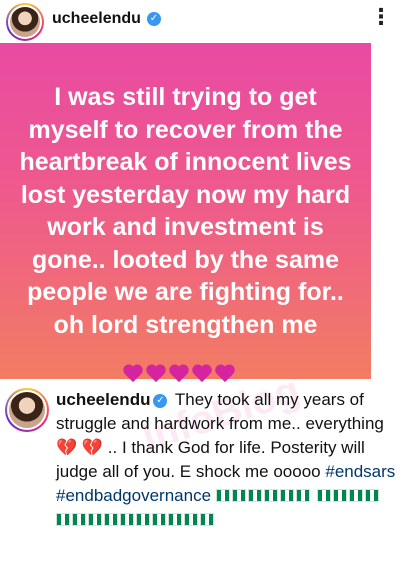  I want to click on caption-verified-icon: ✓, so click(160, 401).